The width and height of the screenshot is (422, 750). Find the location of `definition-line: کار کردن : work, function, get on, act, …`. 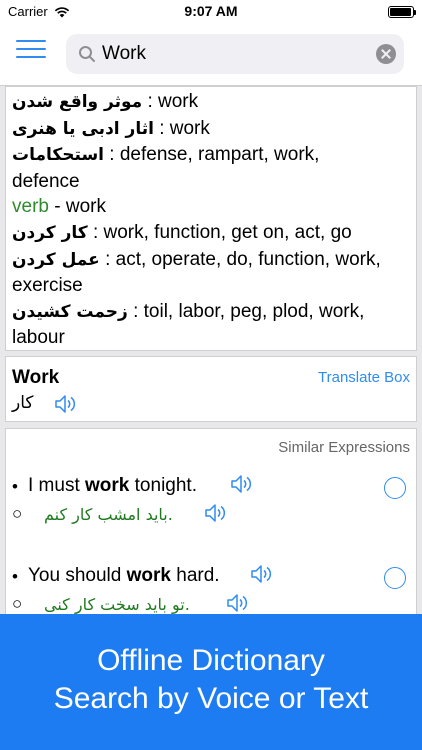

definition-line: کار کردن : work, function, get on, act, … is located at coordinates (211, 233).